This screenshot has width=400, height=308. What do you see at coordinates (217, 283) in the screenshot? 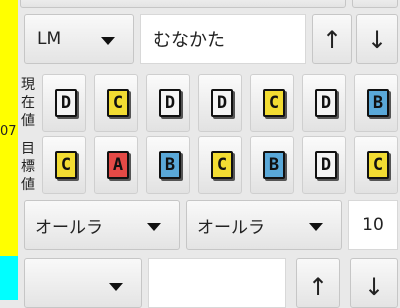
I see `name-input-next` at bounding box center [217, 283].